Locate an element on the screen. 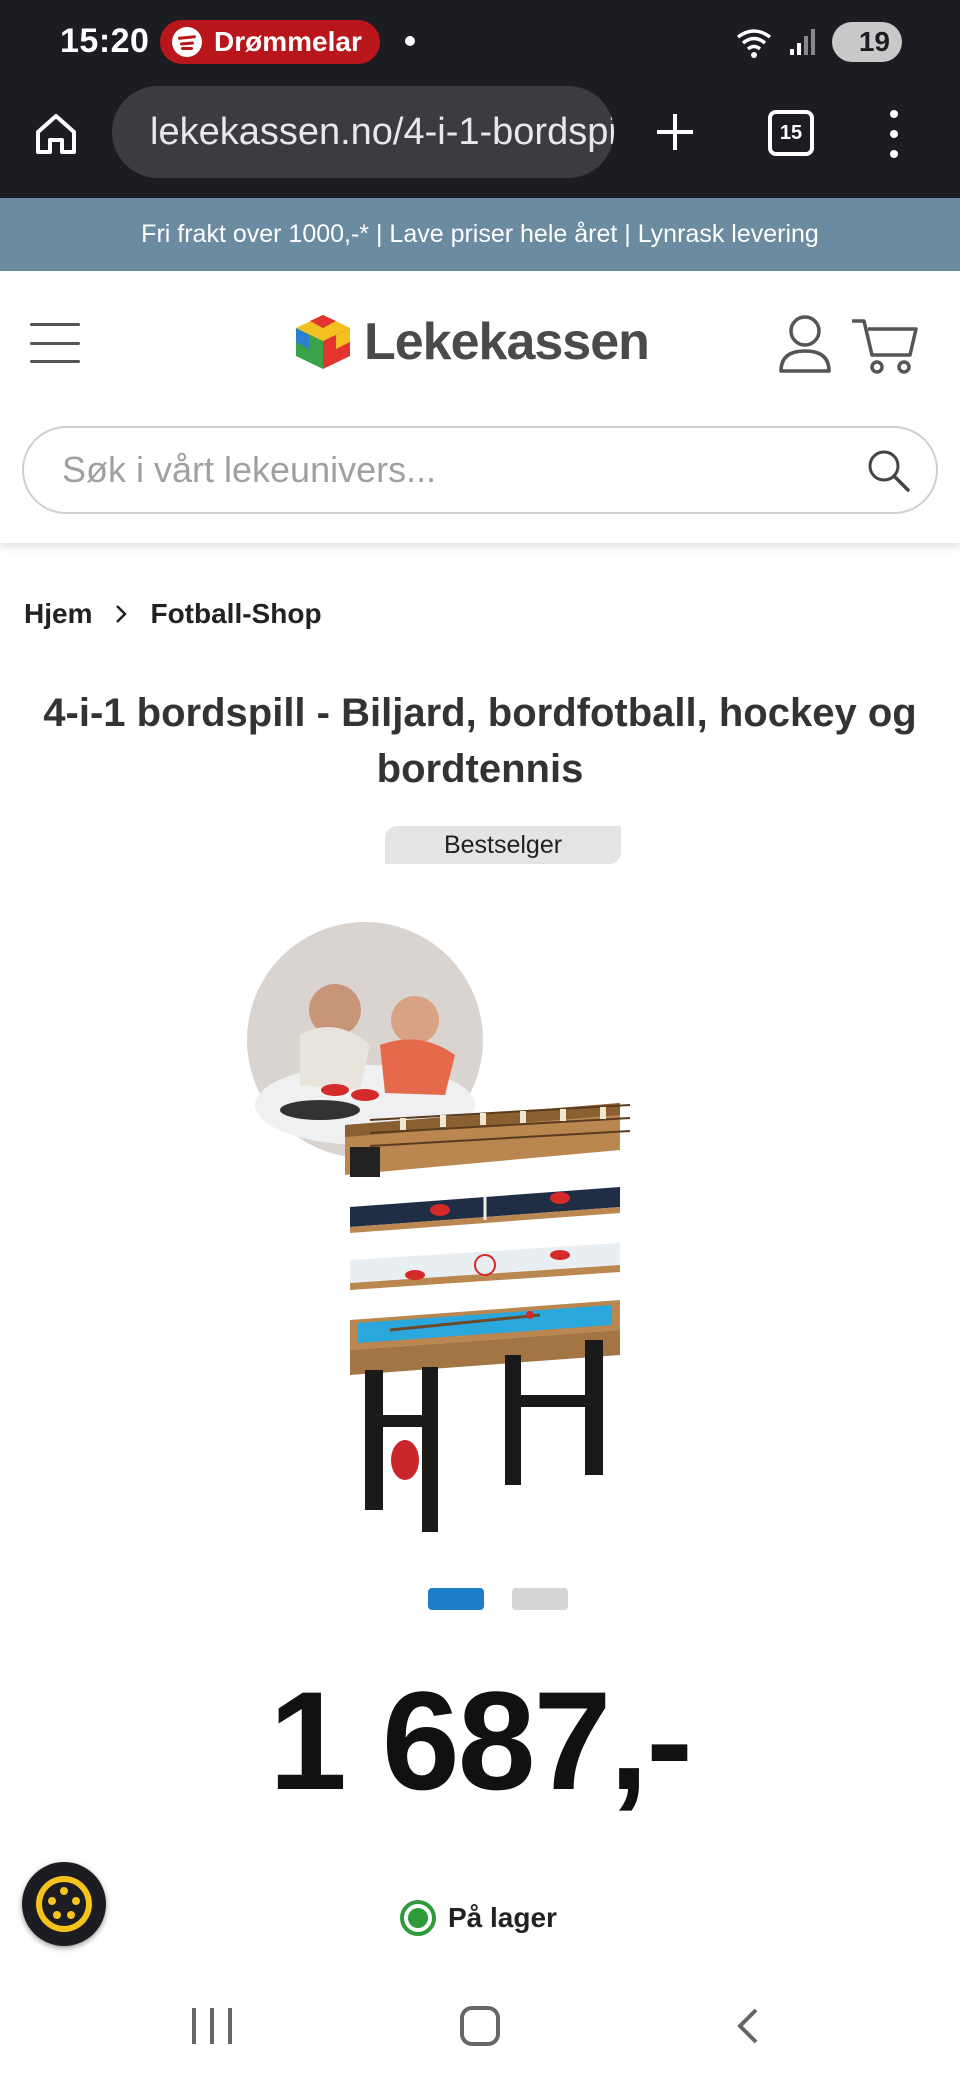 This screenshot has height=2080, width=960. home-icon is located at coordinates (56, 134).